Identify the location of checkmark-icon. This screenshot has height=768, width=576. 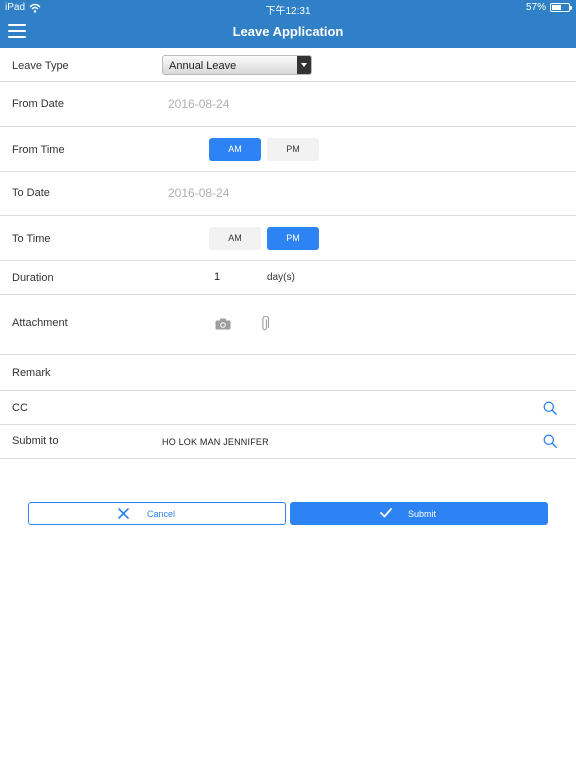
(386, 513).